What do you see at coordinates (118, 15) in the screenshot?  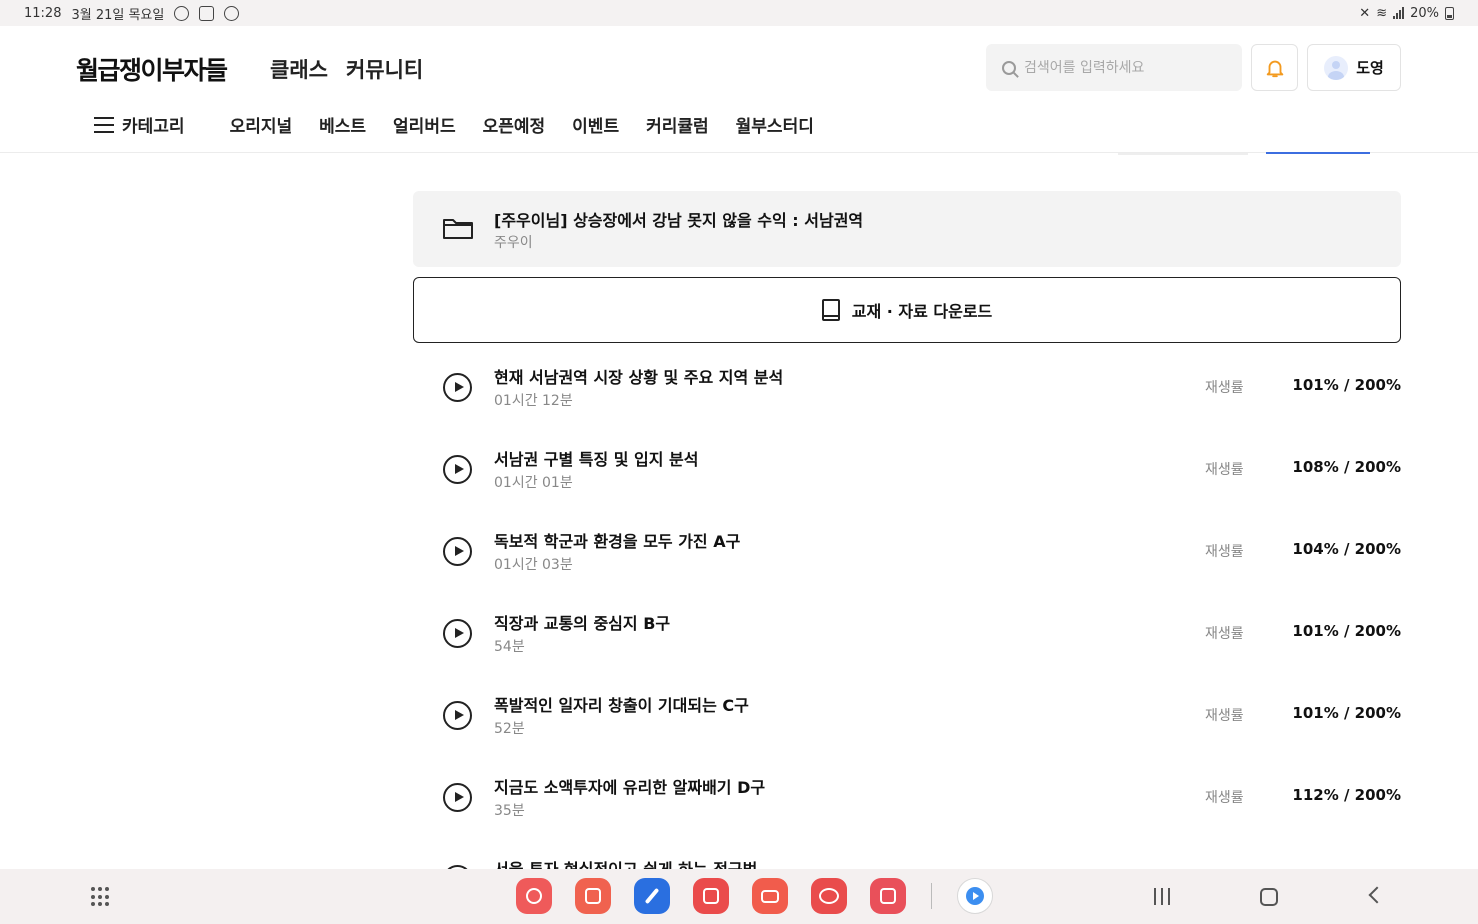 I see `status-date: 3월 21일 목요일` at bounding box center [118, 15].